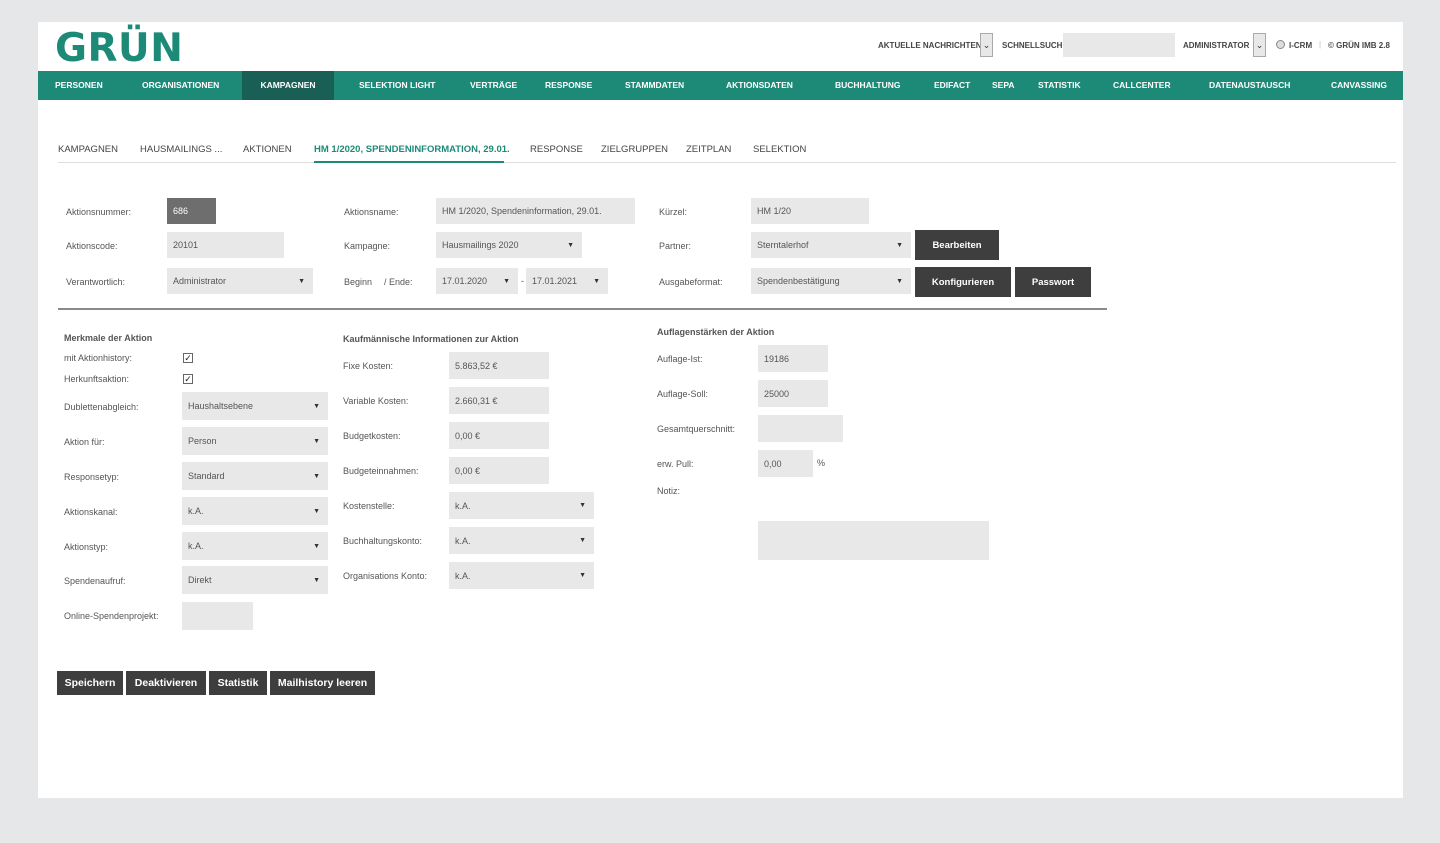 Image resolution: width=1440 pixels, height=843 pixels. Describe the element at coordinates (180, 85) in the screenshot. I see `nav-item-organisationen: ORGANISATIONEN` at that location.